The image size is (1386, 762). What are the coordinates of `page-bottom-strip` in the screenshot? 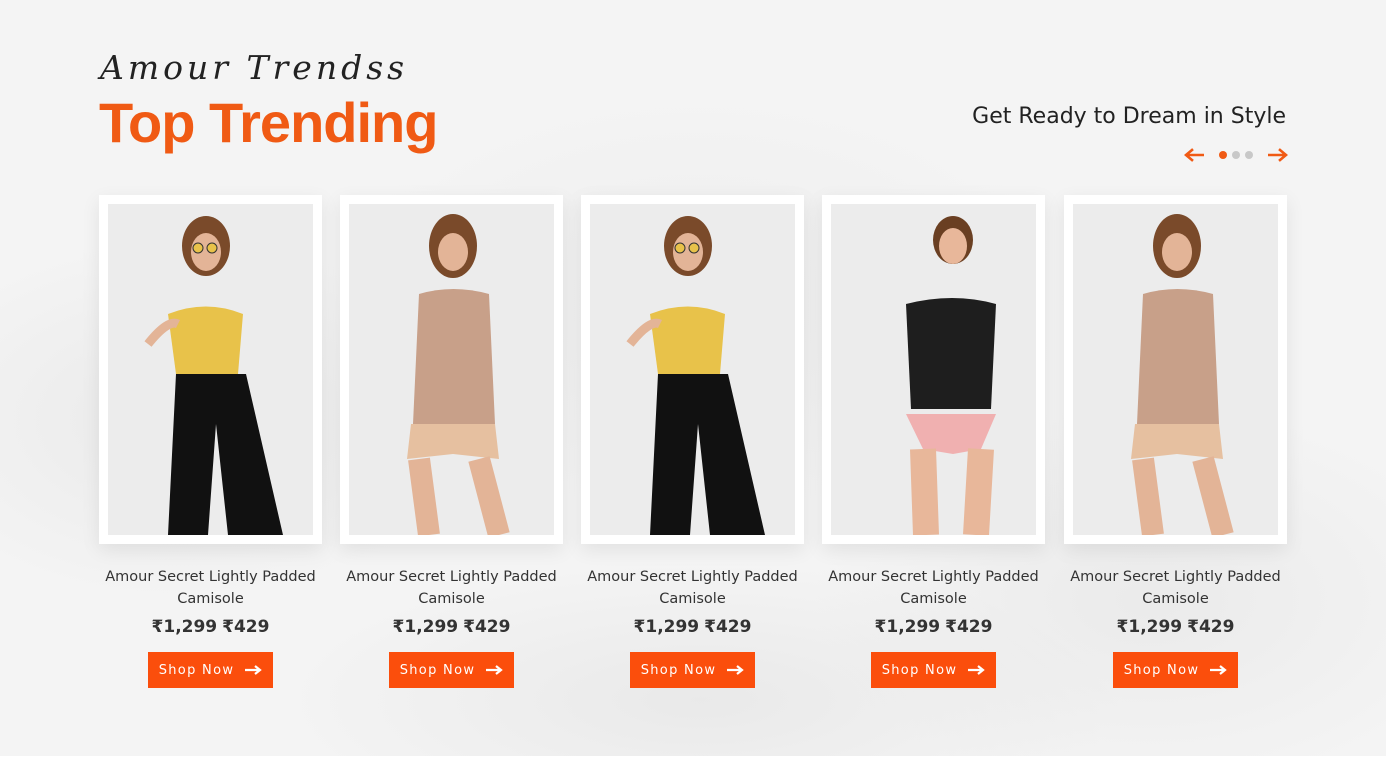 It's located at (693, 759).